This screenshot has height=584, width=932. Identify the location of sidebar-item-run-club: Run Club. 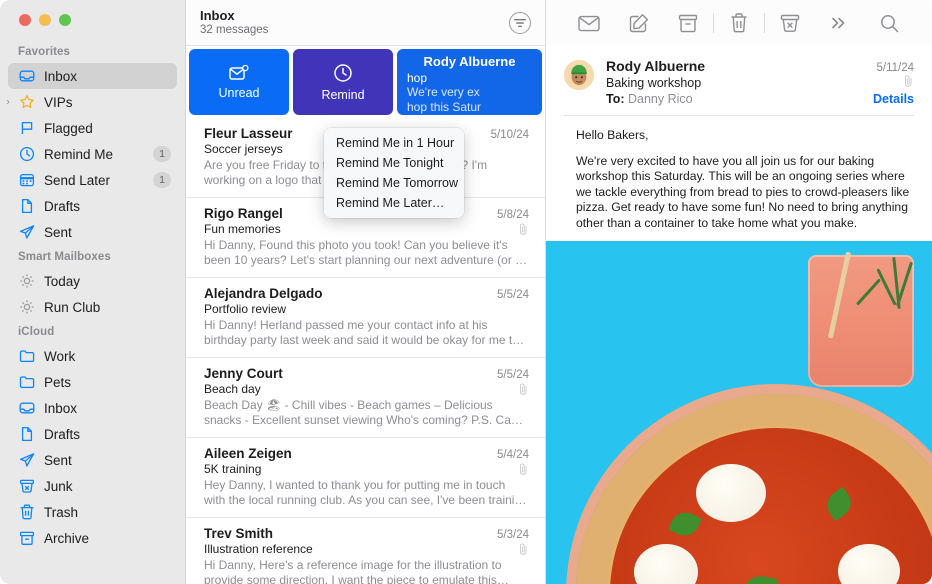
(92, 307).